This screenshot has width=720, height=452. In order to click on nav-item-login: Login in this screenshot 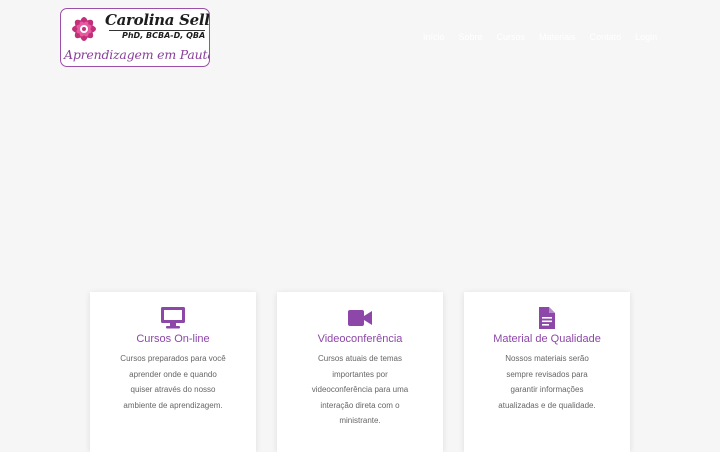, I will do `click(646, 37)`.